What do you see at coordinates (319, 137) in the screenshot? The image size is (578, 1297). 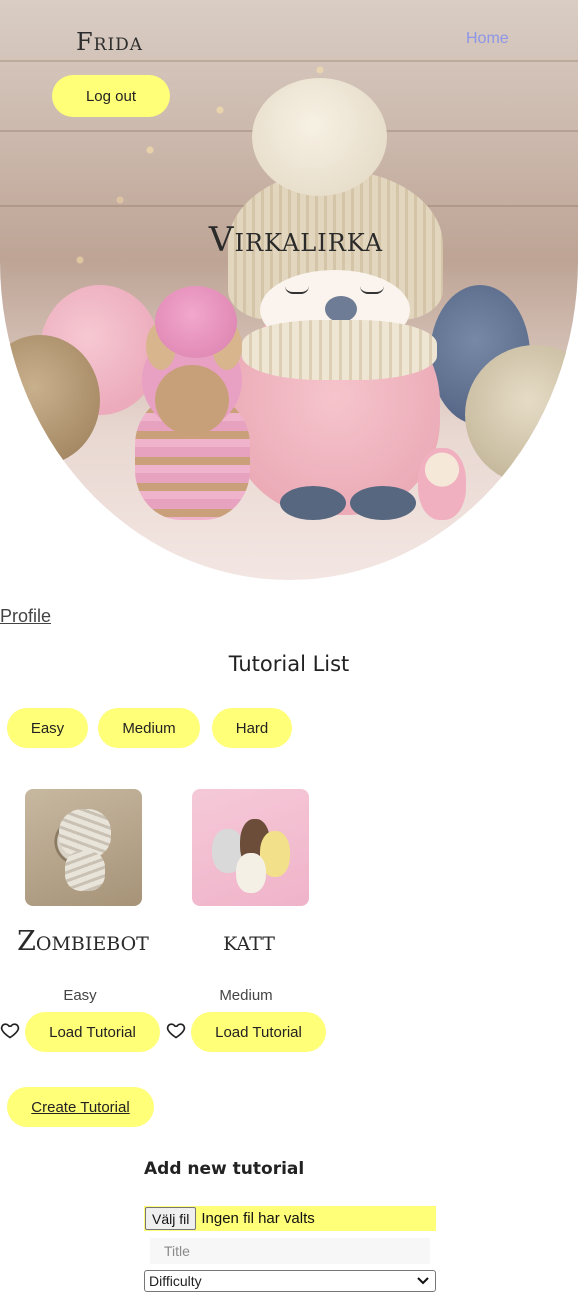 I see `penguin-plush-pompom` at bounding box center [319, 137].